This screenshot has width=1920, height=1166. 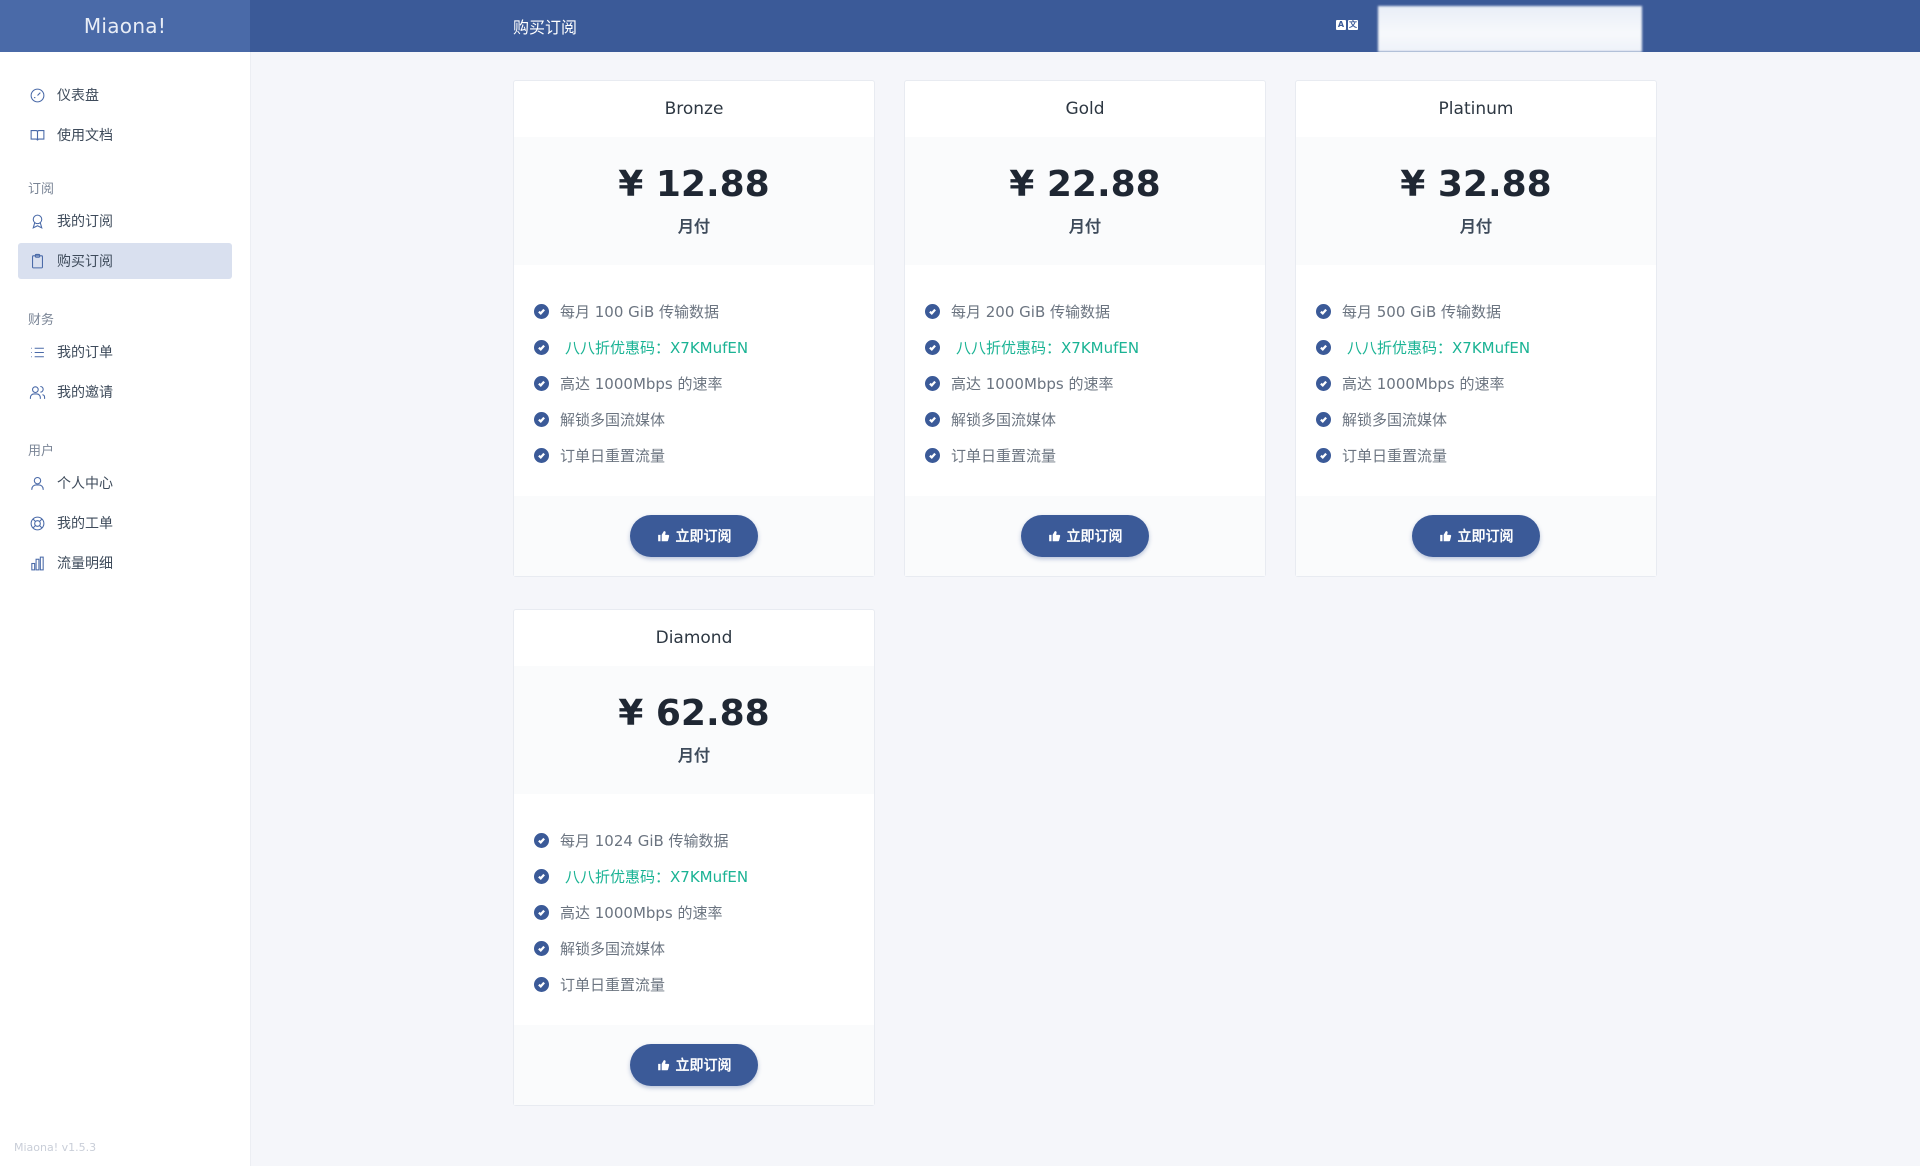 I want to click on sidebar-item-label: 我的邀请, so click(x=85, y=393).